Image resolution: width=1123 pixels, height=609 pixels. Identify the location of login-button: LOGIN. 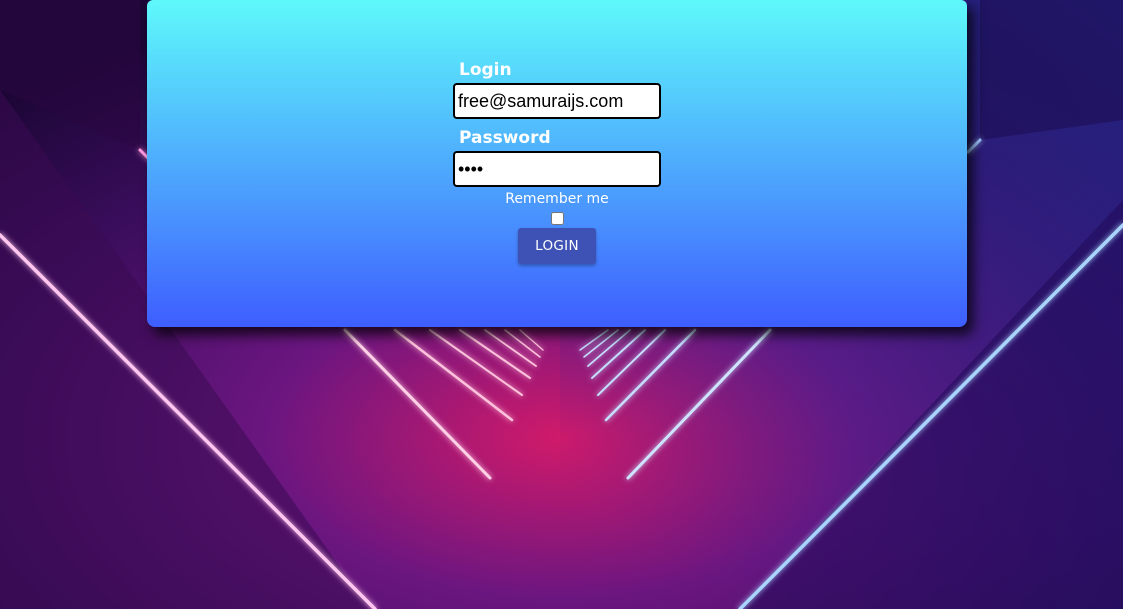
(557, 246).